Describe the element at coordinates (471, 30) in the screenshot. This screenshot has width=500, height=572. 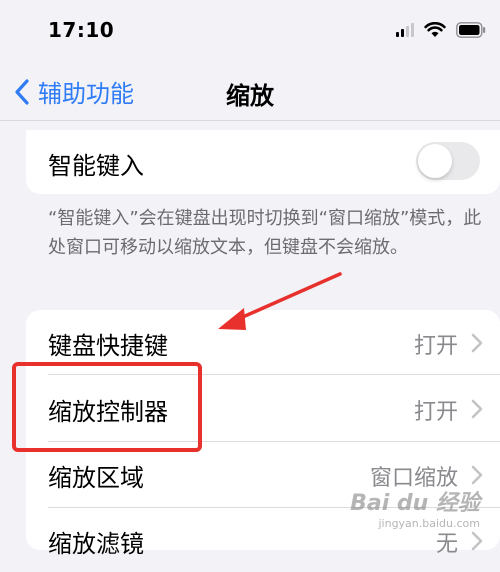
I see `battery-icon` at that location.